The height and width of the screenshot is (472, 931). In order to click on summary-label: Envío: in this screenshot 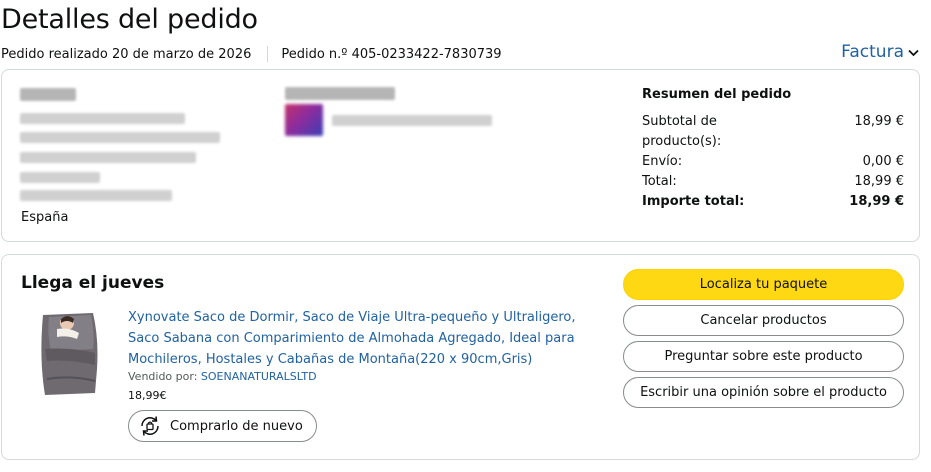, I will do `click(662, 161)`.